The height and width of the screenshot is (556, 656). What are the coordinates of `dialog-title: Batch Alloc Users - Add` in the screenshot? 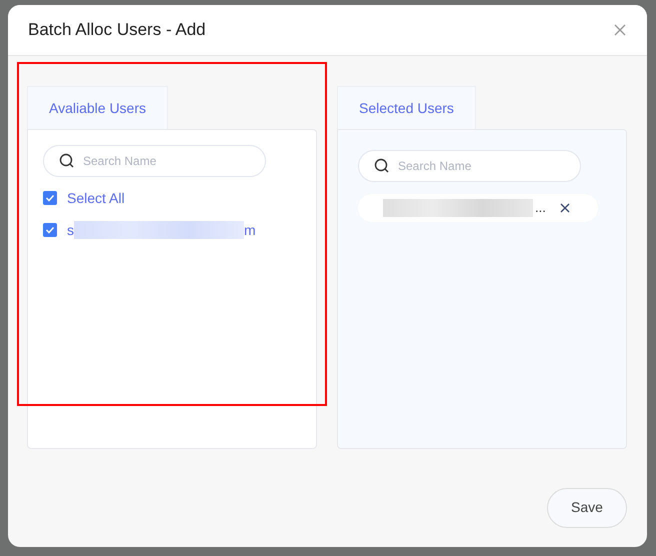 It's located at (117, 30).